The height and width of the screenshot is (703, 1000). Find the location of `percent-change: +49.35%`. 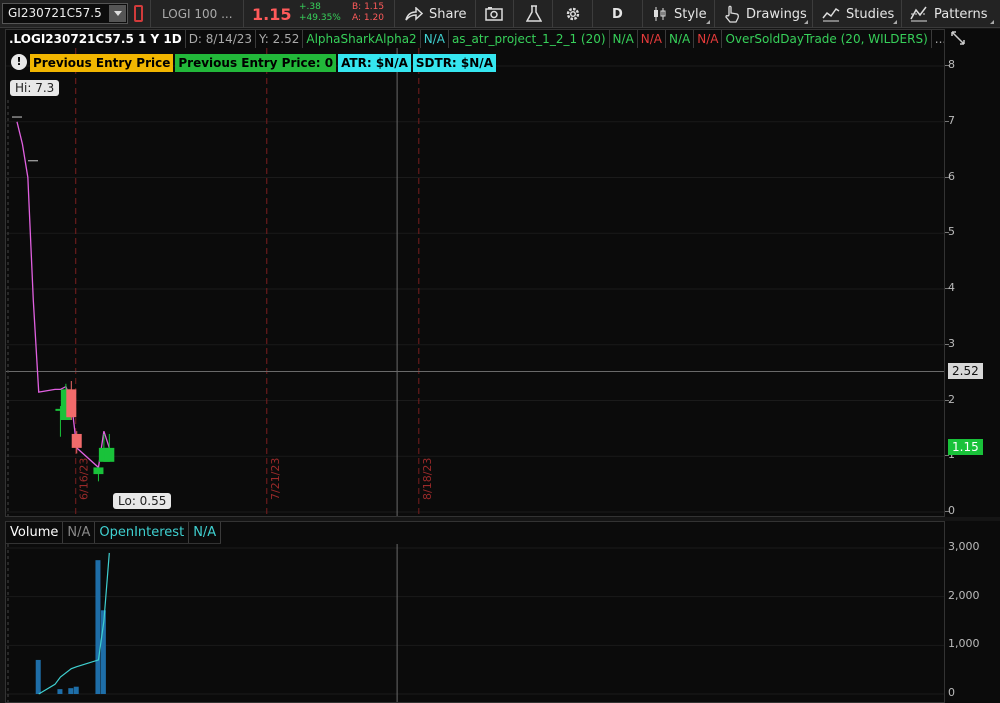

percent-change: +49.35% is located at coordinates (320, 18).